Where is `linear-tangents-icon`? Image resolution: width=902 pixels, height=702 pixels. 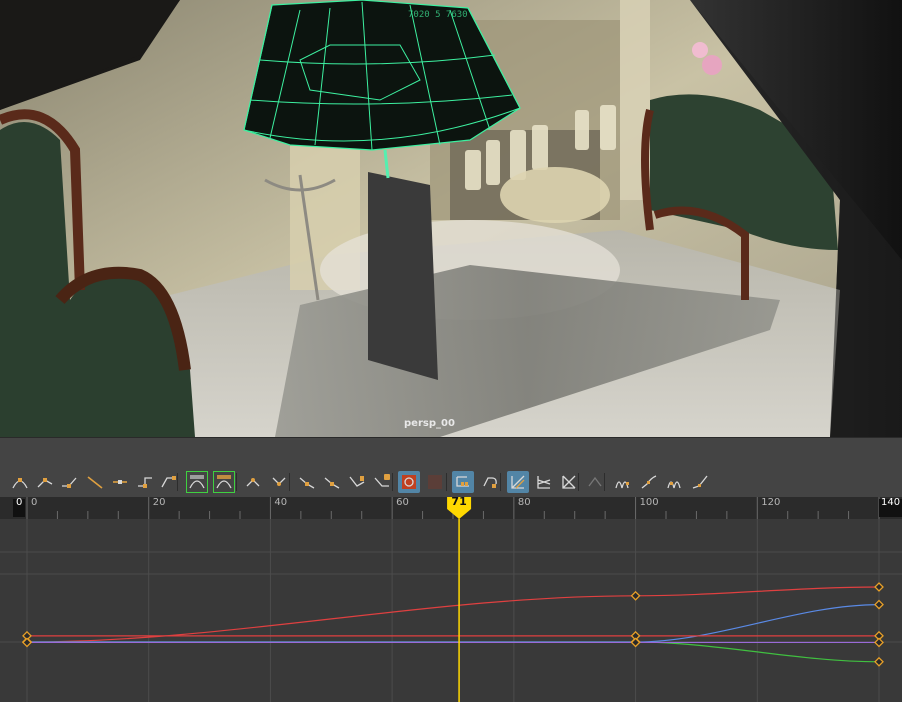 linear-tangents-icon is located at coordinates (45, 482).